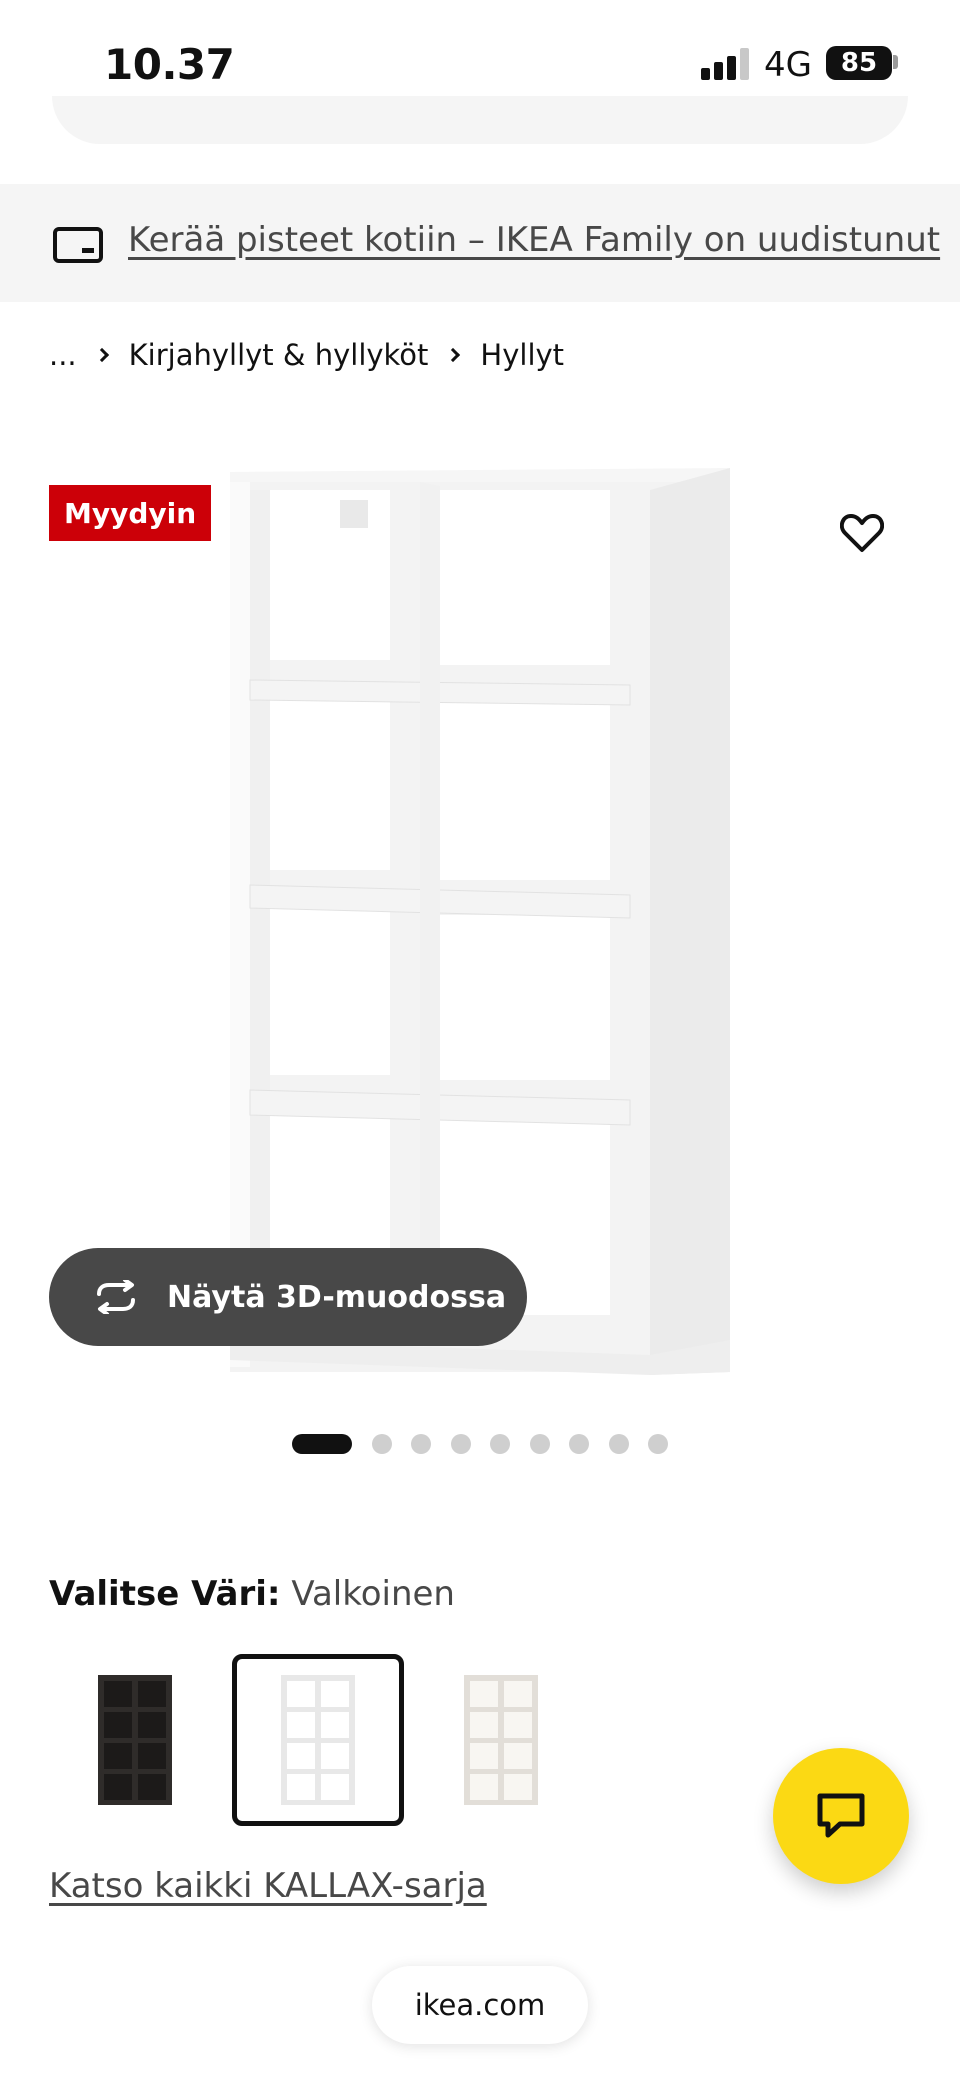 The height and width of the screenshot is (2078, 960). I want to click on color-value: Valkoinen, so click(373, 1594).